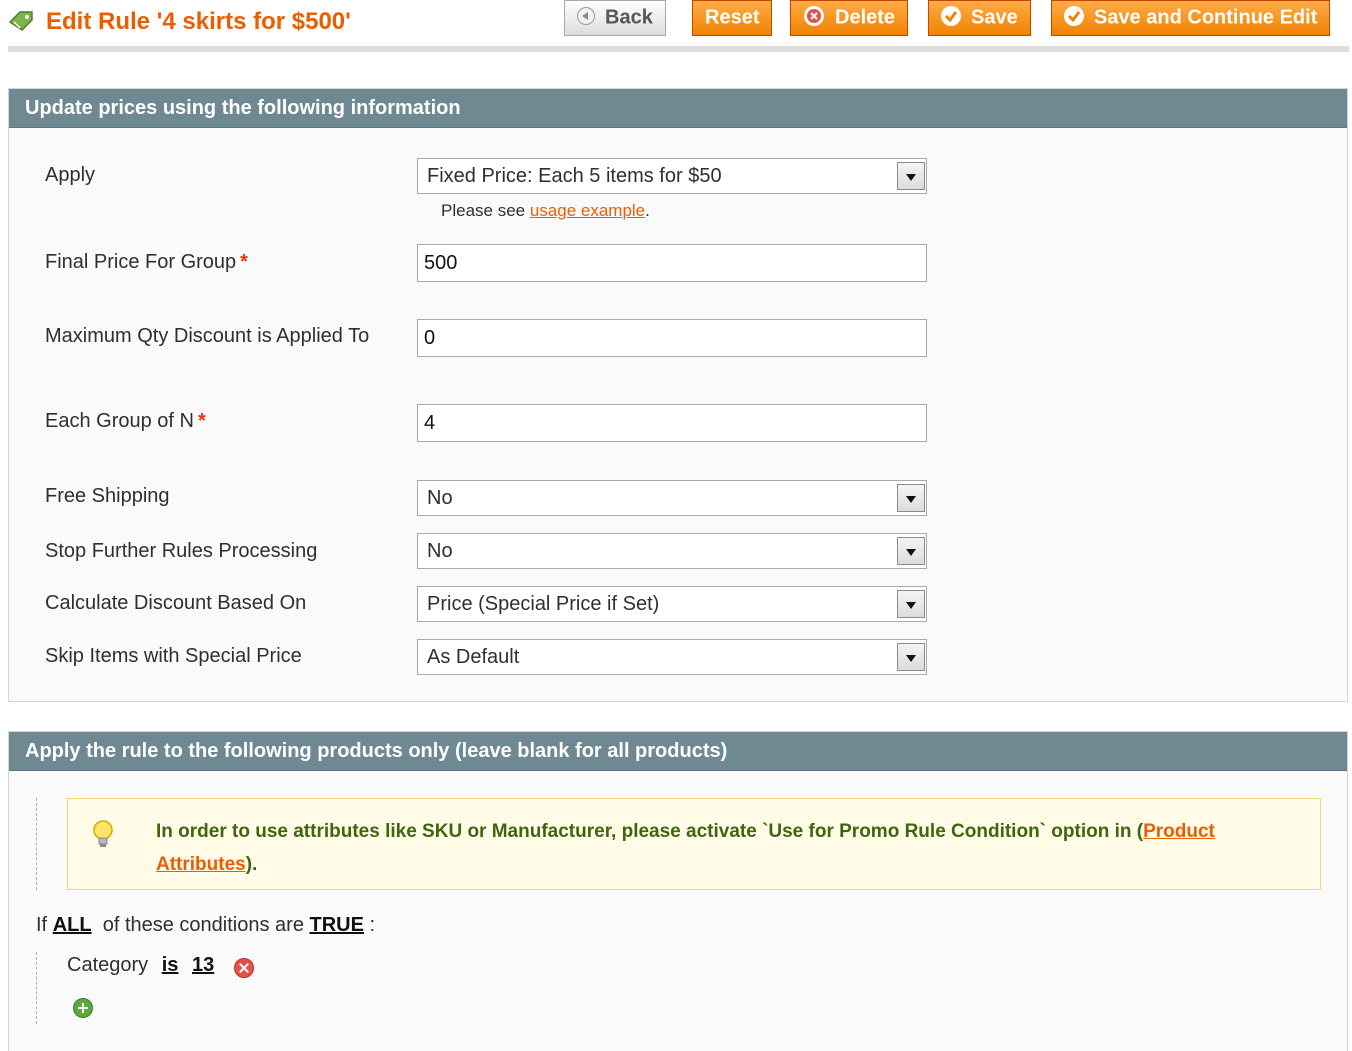 The height and width of the screenshot is (1051, 1352). What do you see at coordinates (372, 925) in the screenshot?
I see `condition-suffix: :` at bounding box center [372, 925].